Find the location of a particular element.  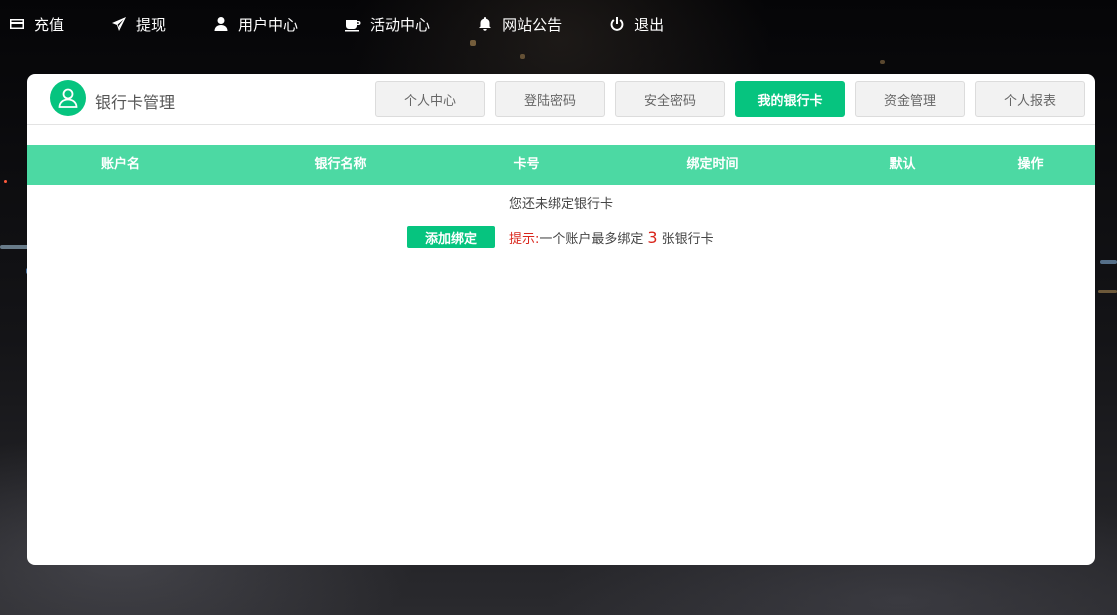

nav-label: 用户中心 is located at coordinates (268, 24).